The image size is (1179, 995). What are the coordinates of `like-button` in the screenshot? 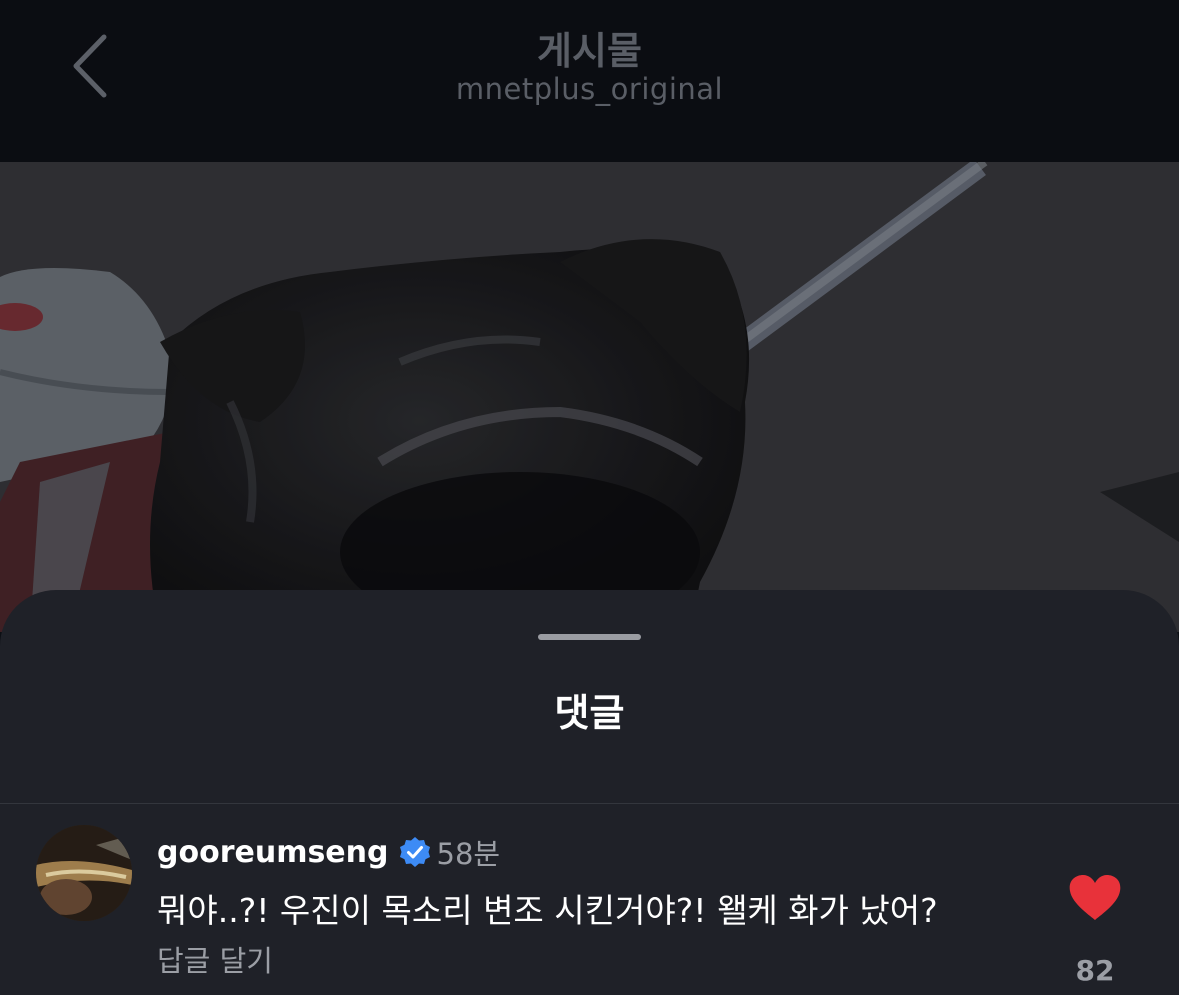 It's located at (1095, 898).